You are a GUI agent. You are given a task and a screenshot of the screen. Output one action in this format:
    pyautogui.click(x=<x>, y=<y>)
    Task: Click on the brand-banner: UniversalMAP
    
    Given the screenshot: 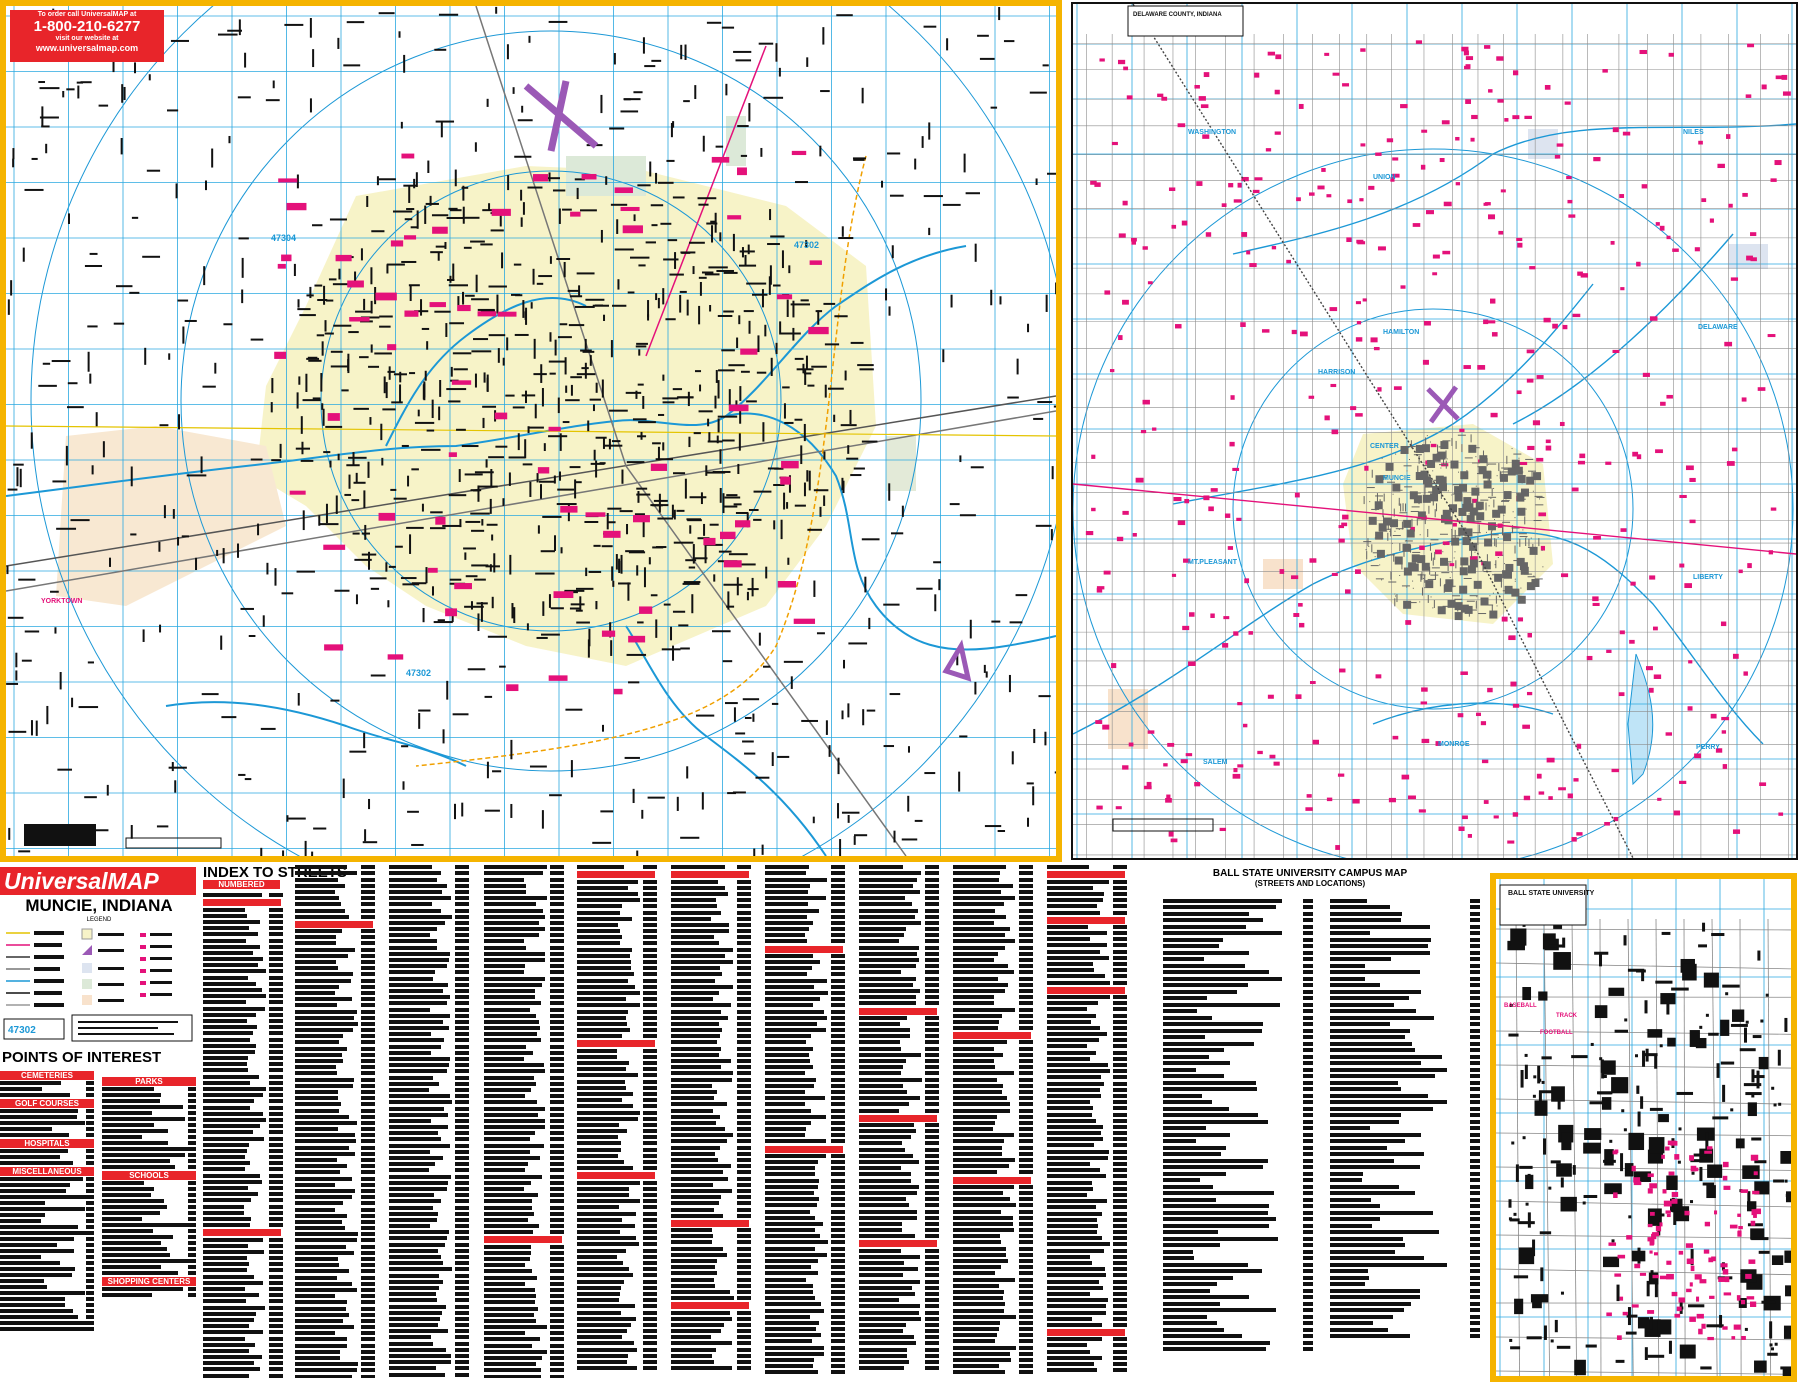 What is the action you would take?
    pyautogui.click(x=98, y=881)
    